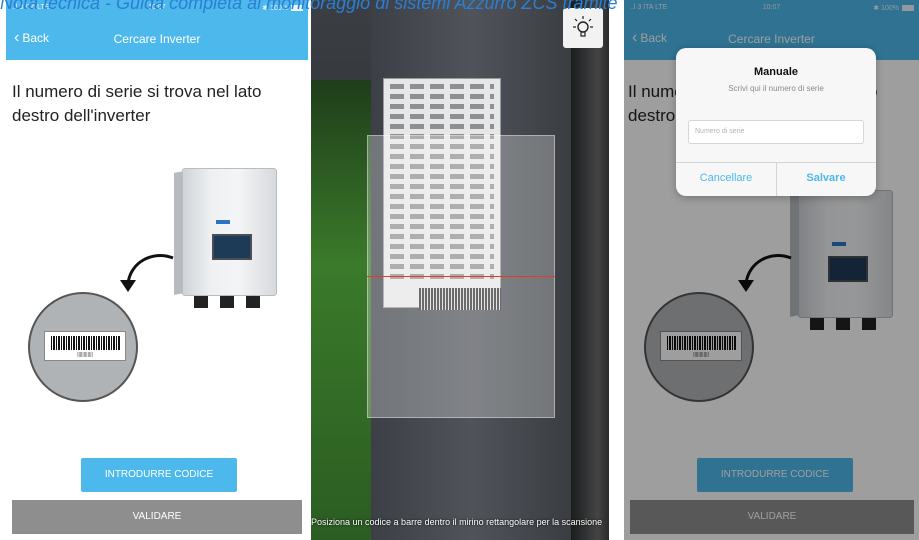  I want to click on serial-number-input: Numero di serie, so click(776, 132).